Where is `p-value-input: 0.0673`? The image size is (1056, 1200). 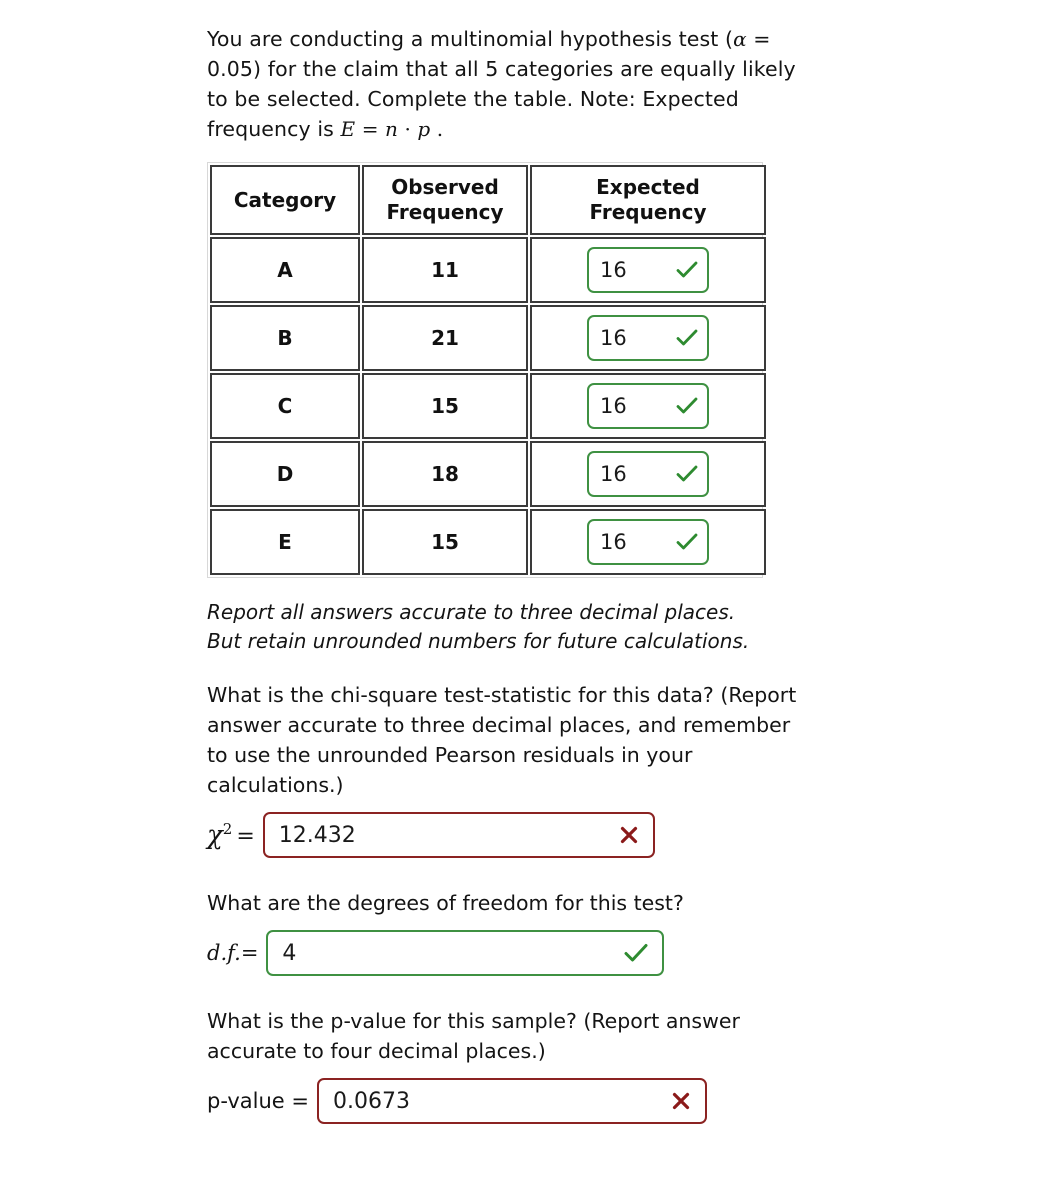
p-value-input: 0.0673 is located at coordinates (511, 1101).